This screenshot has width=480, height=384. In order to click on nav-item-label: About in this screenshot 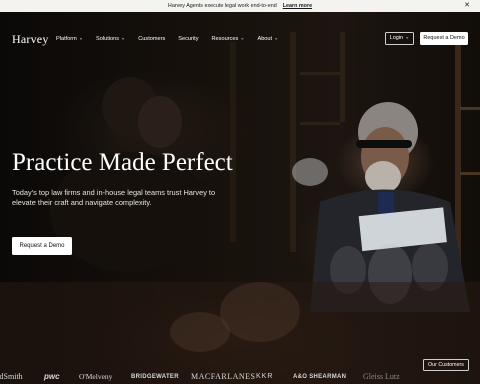, I will do `click(265, 39)`.